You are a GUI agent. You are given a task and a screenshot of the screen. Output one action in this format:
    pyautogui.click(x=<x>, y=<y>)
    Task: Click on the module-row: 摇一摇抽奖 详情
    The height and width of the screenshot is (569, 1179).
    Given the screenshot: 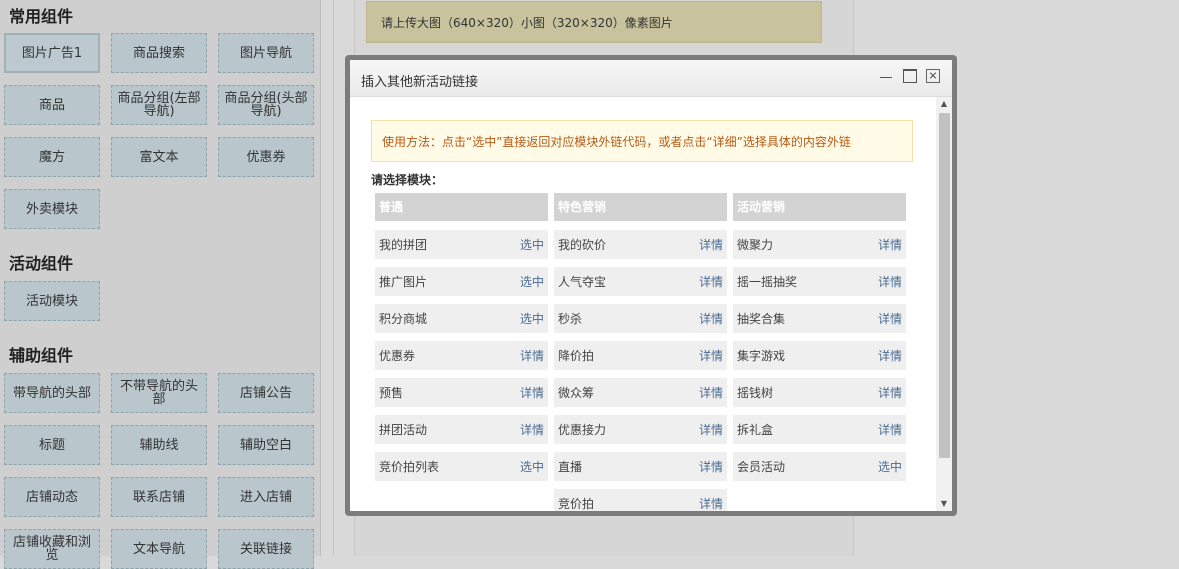 What is the action you would take?
    pyautogui.click(x=819, y=281)
    